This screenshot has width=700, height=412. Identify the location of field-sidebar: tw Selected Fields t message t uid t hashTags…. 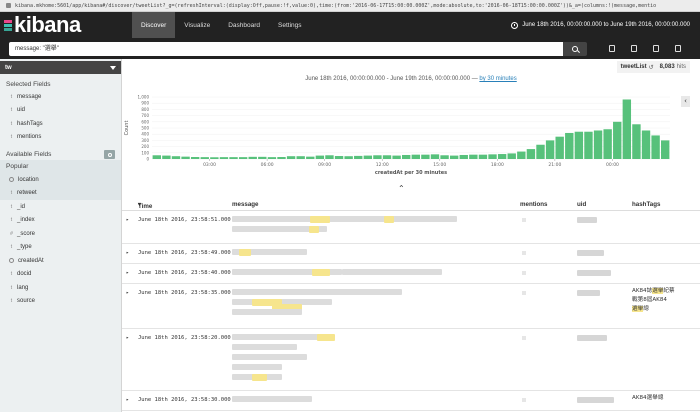
(61, 235).